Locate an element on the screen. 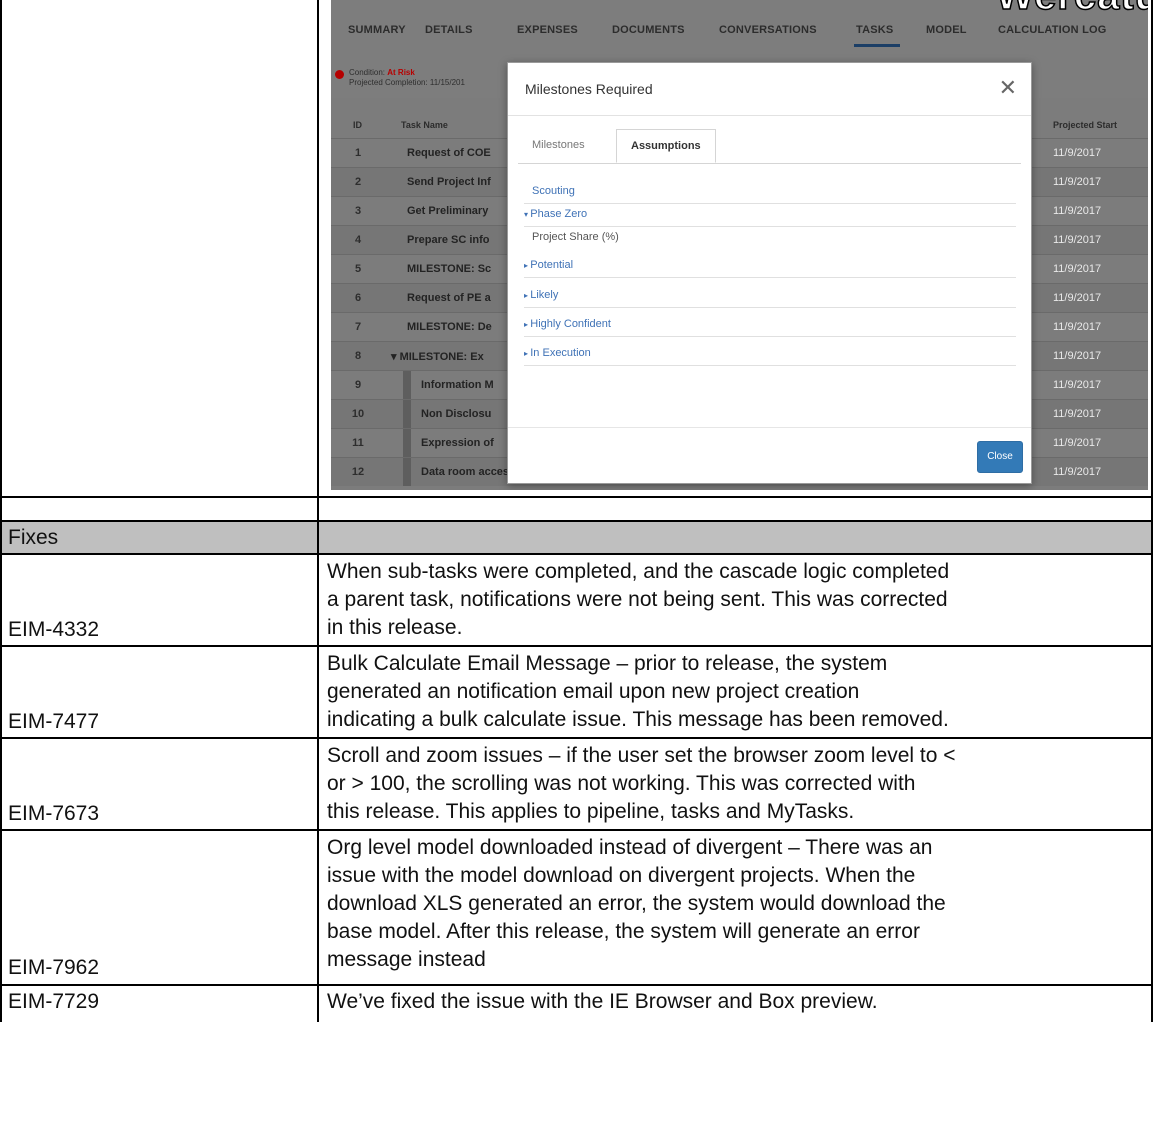 Image resolution: width=1153 pixels, height=1124 pixels. fixes-header-row: Fixes is located at coordinates (576, 538).